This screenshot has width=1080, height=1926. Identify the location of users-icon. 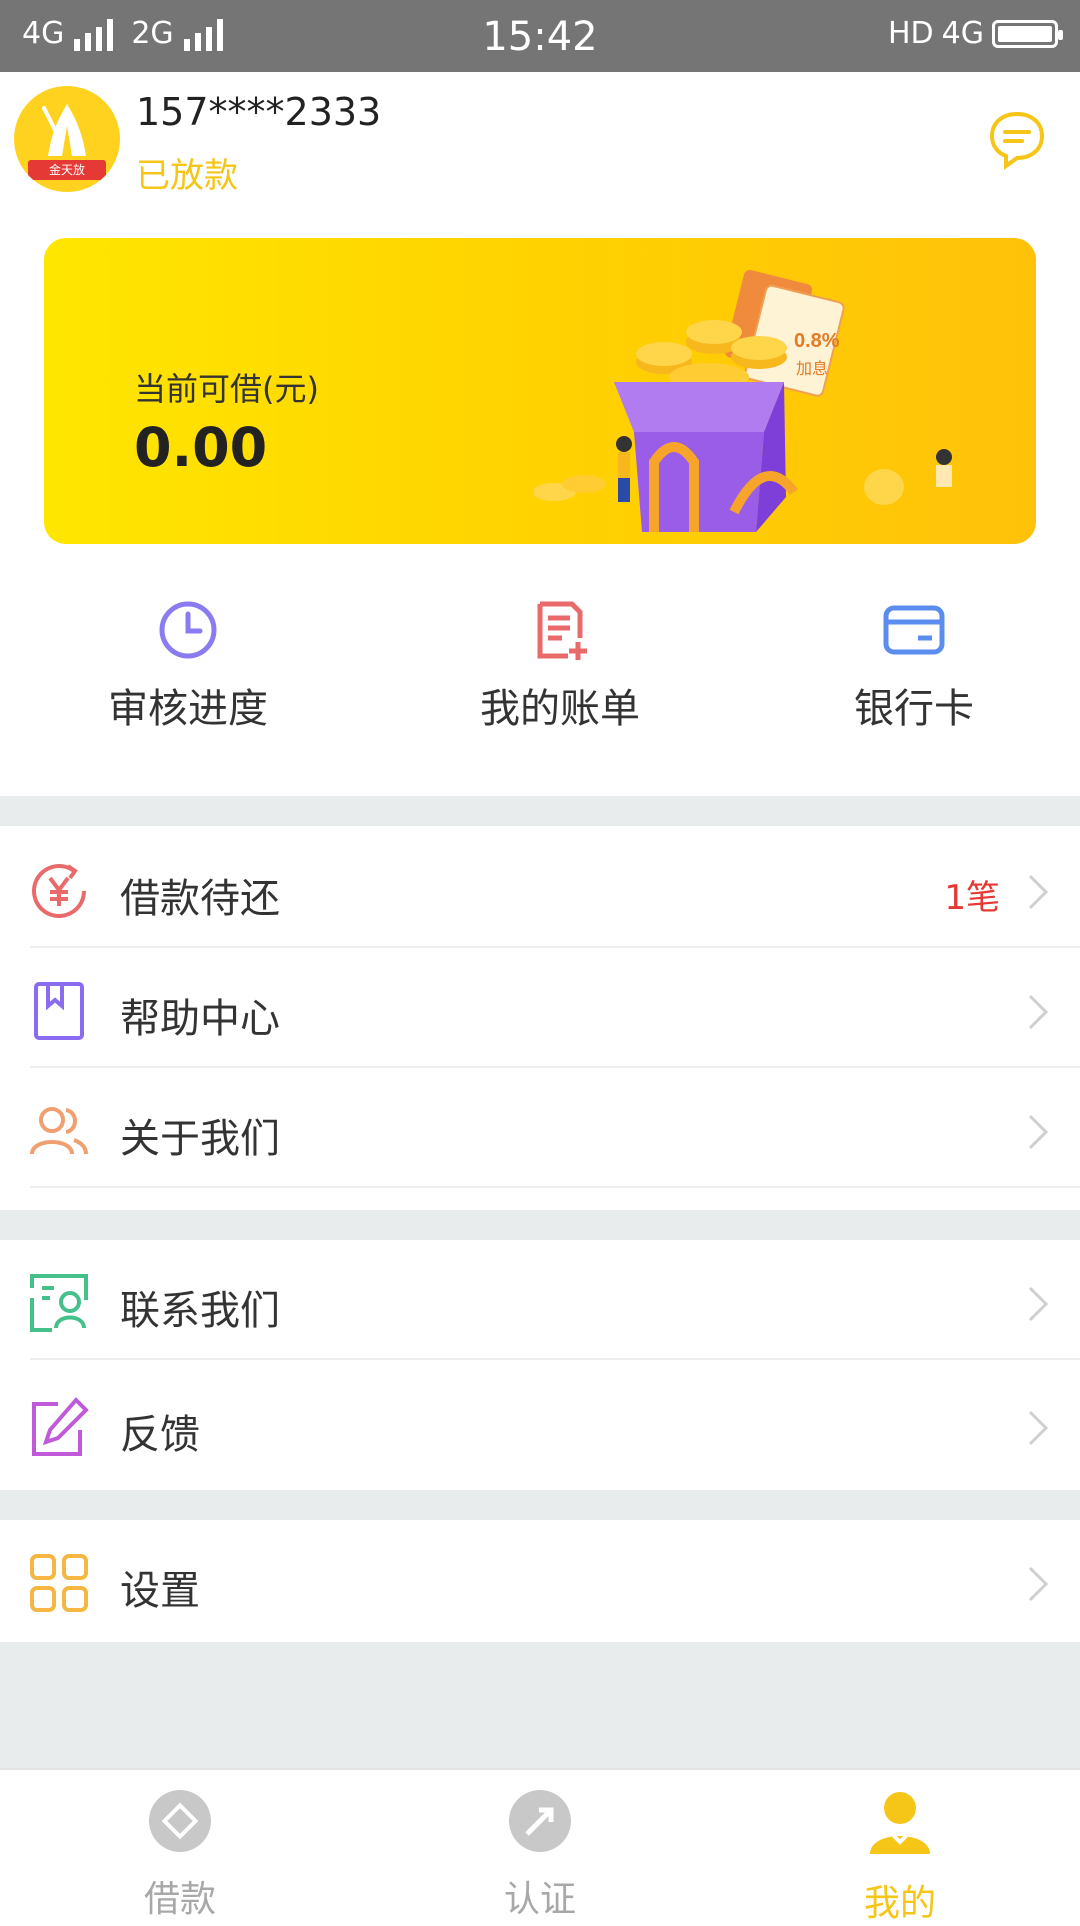
(59, 1131).